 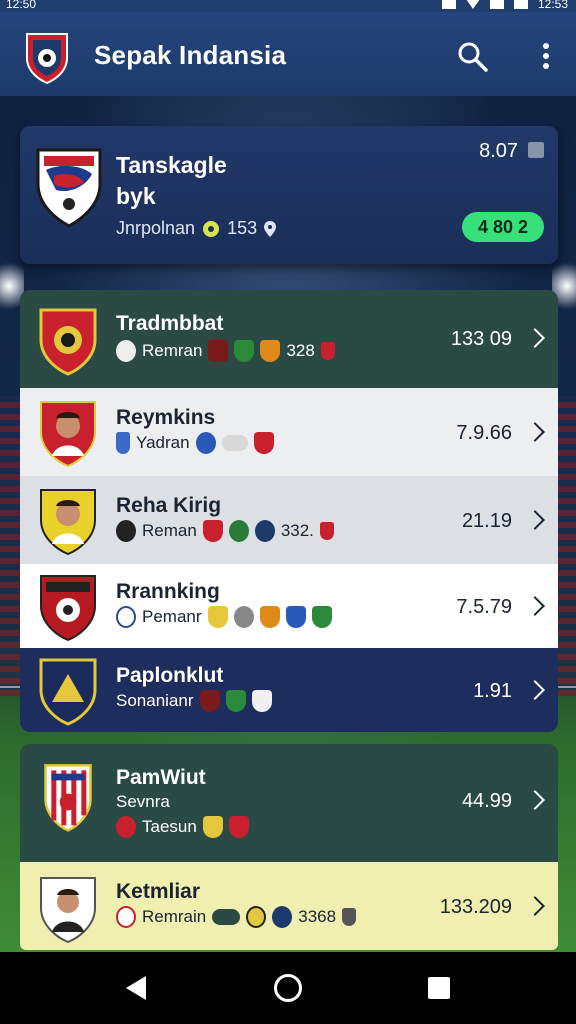 What do you see at coordinates (289, 432) in the screenshot?
I see `ranking-row: Reymkins Yadran 7.9.66` at bounding box center [289, 432].